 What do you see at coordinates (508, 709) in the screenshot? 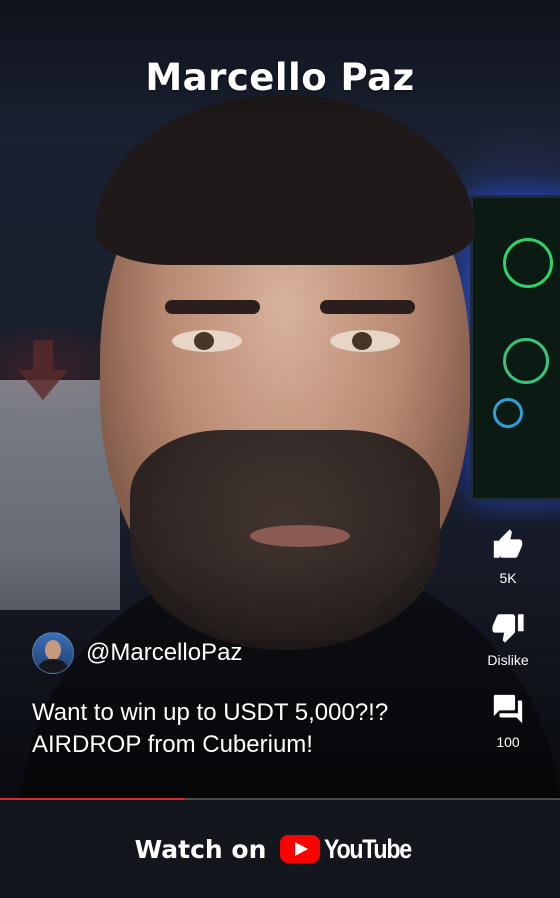
I see `comments-icon` at bounding box center [508, 709].